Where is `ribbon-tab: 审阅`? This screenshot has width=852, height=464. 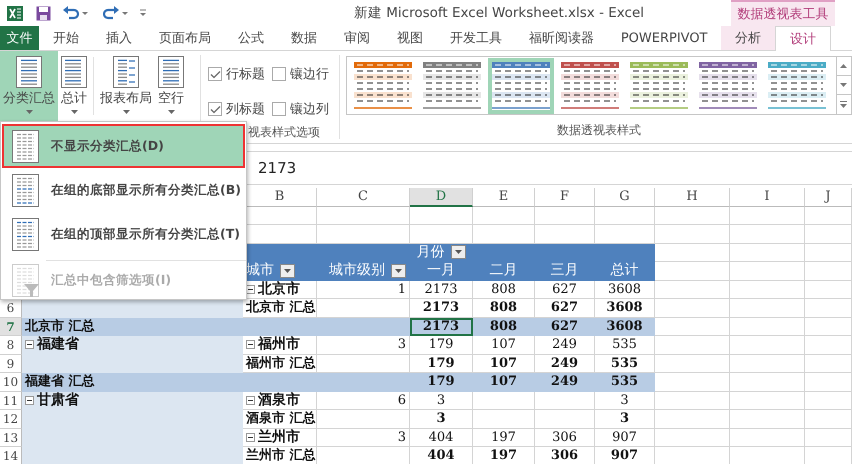 ribbon-tab: 审阅 is located at coordinates (357, 38).